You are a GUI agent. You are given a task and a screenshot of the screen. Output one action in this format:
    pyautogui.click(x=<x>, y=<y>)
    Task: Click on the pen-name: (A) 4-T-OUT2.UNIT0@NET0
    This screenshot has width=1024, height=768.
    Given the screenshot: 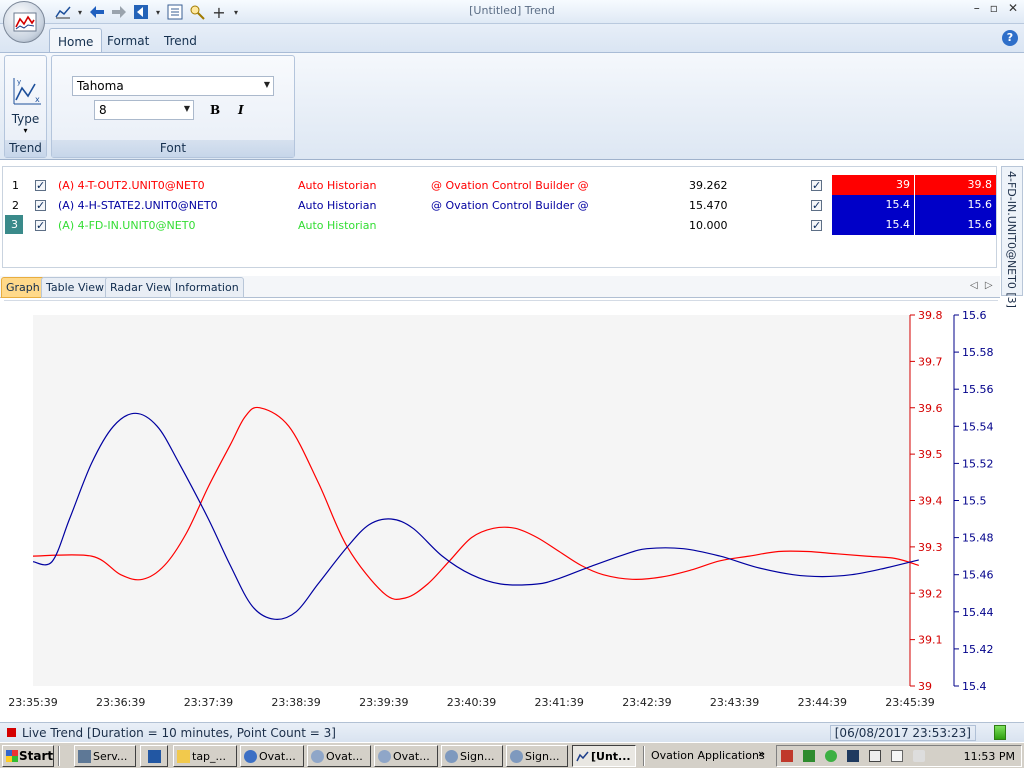 What is the action you would take?
    pyautogui.click(x=131, y=185)
    